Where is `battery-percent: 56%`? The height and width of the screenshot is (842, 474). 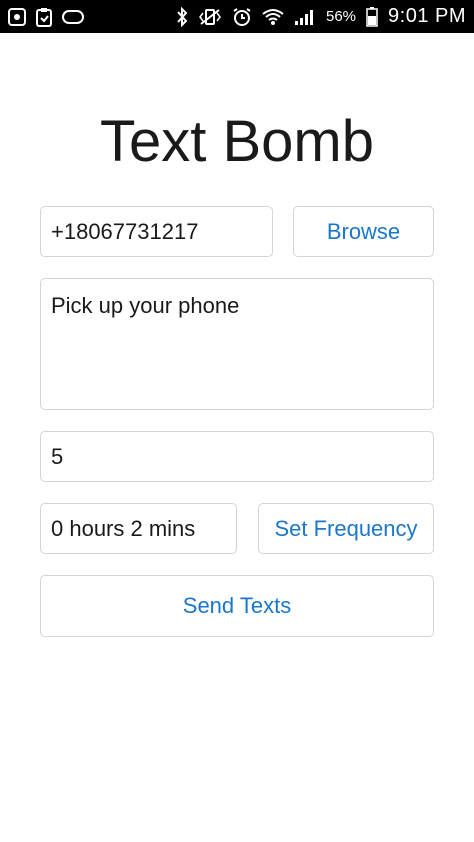 battery-percent: 56% is located at coordinates (341, 16).